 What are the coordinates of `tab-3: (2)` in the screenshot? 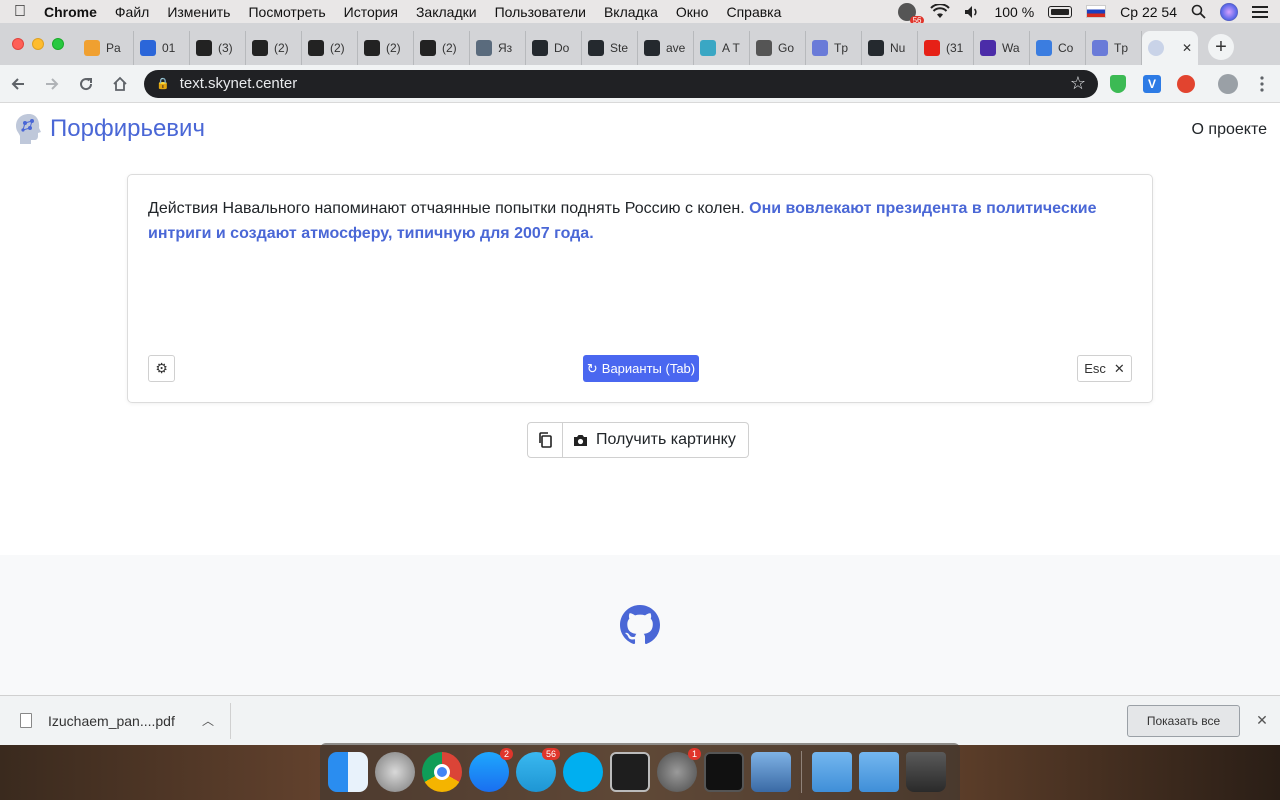 It's located at (274, 48).